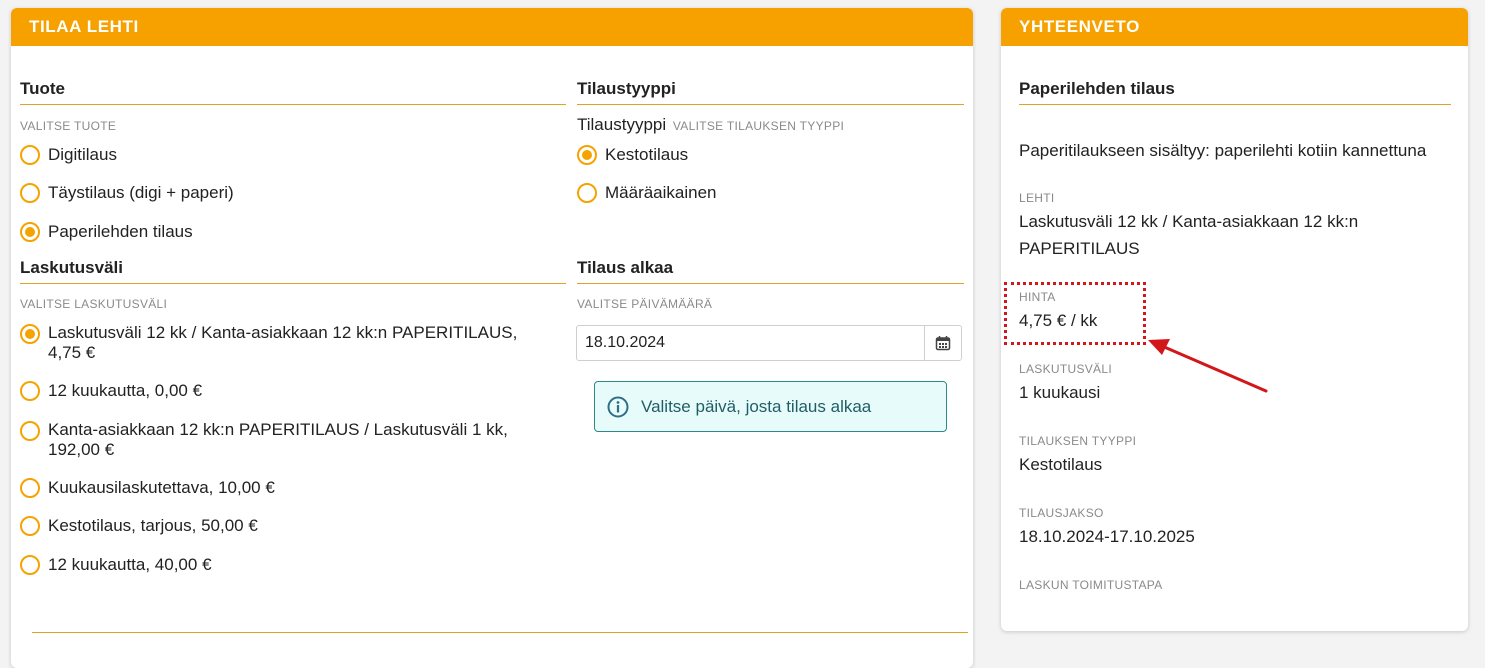 Image resolution: width=1485 pixels, height=668 pixels. What do you see at coordinates (622, 124) in the screenshot?
I see `order-type-inline-label: Tilaustyyppi` at bounding box center [622, 124].